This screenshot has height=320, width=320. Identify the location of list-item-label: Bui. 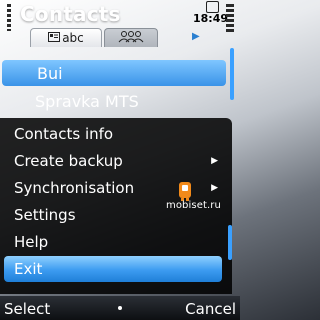
(50, 73).